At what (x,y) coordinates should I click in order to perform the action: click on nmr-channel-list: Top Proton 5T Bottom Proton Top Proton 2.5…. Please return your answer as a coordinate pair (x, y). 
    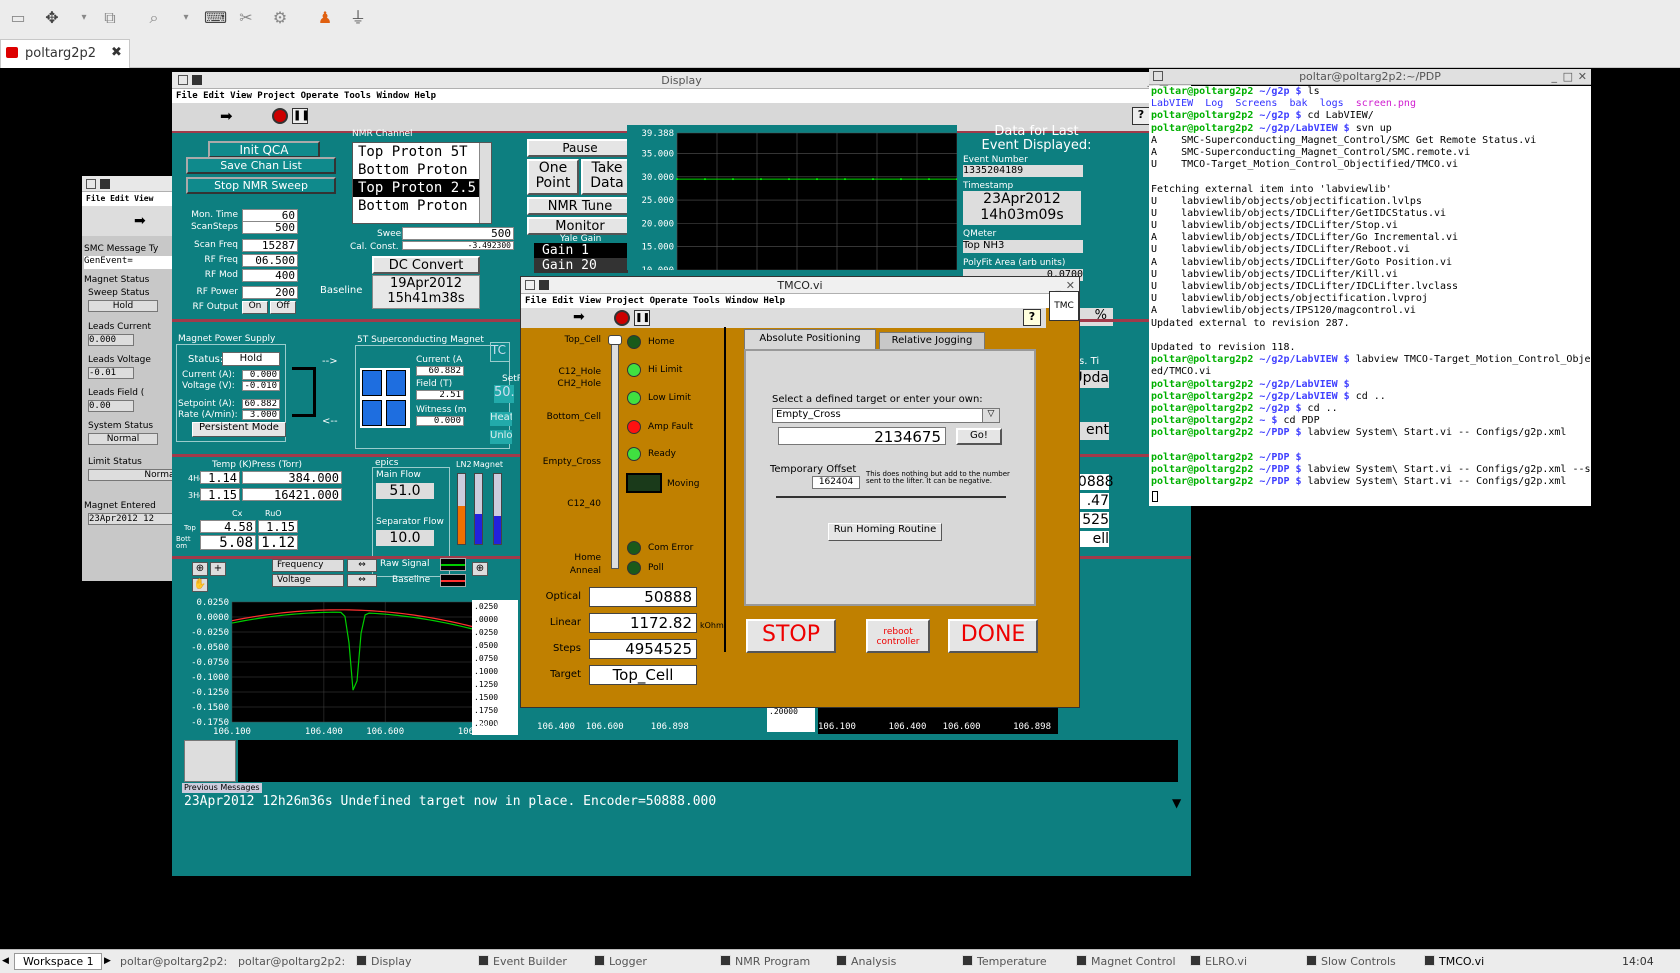
    Looking at the image, I should click on (422, 183).